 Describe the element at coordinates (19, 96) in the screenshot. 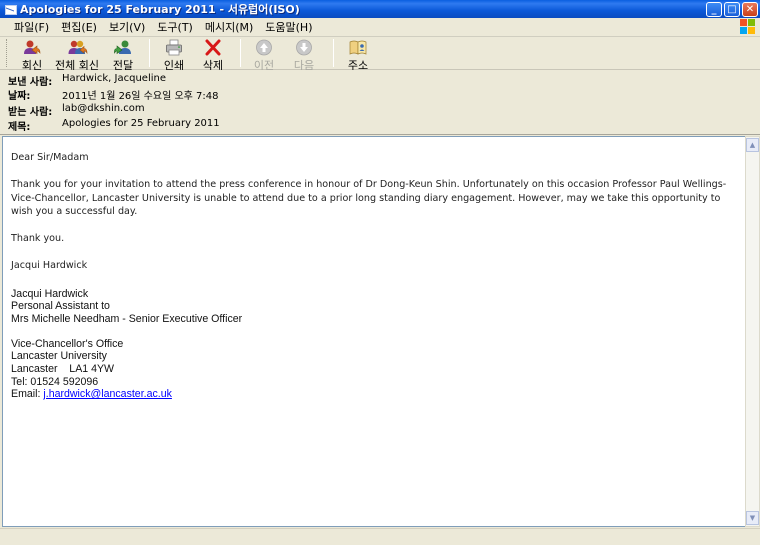

I see `date-label: 날짜:` at that location.